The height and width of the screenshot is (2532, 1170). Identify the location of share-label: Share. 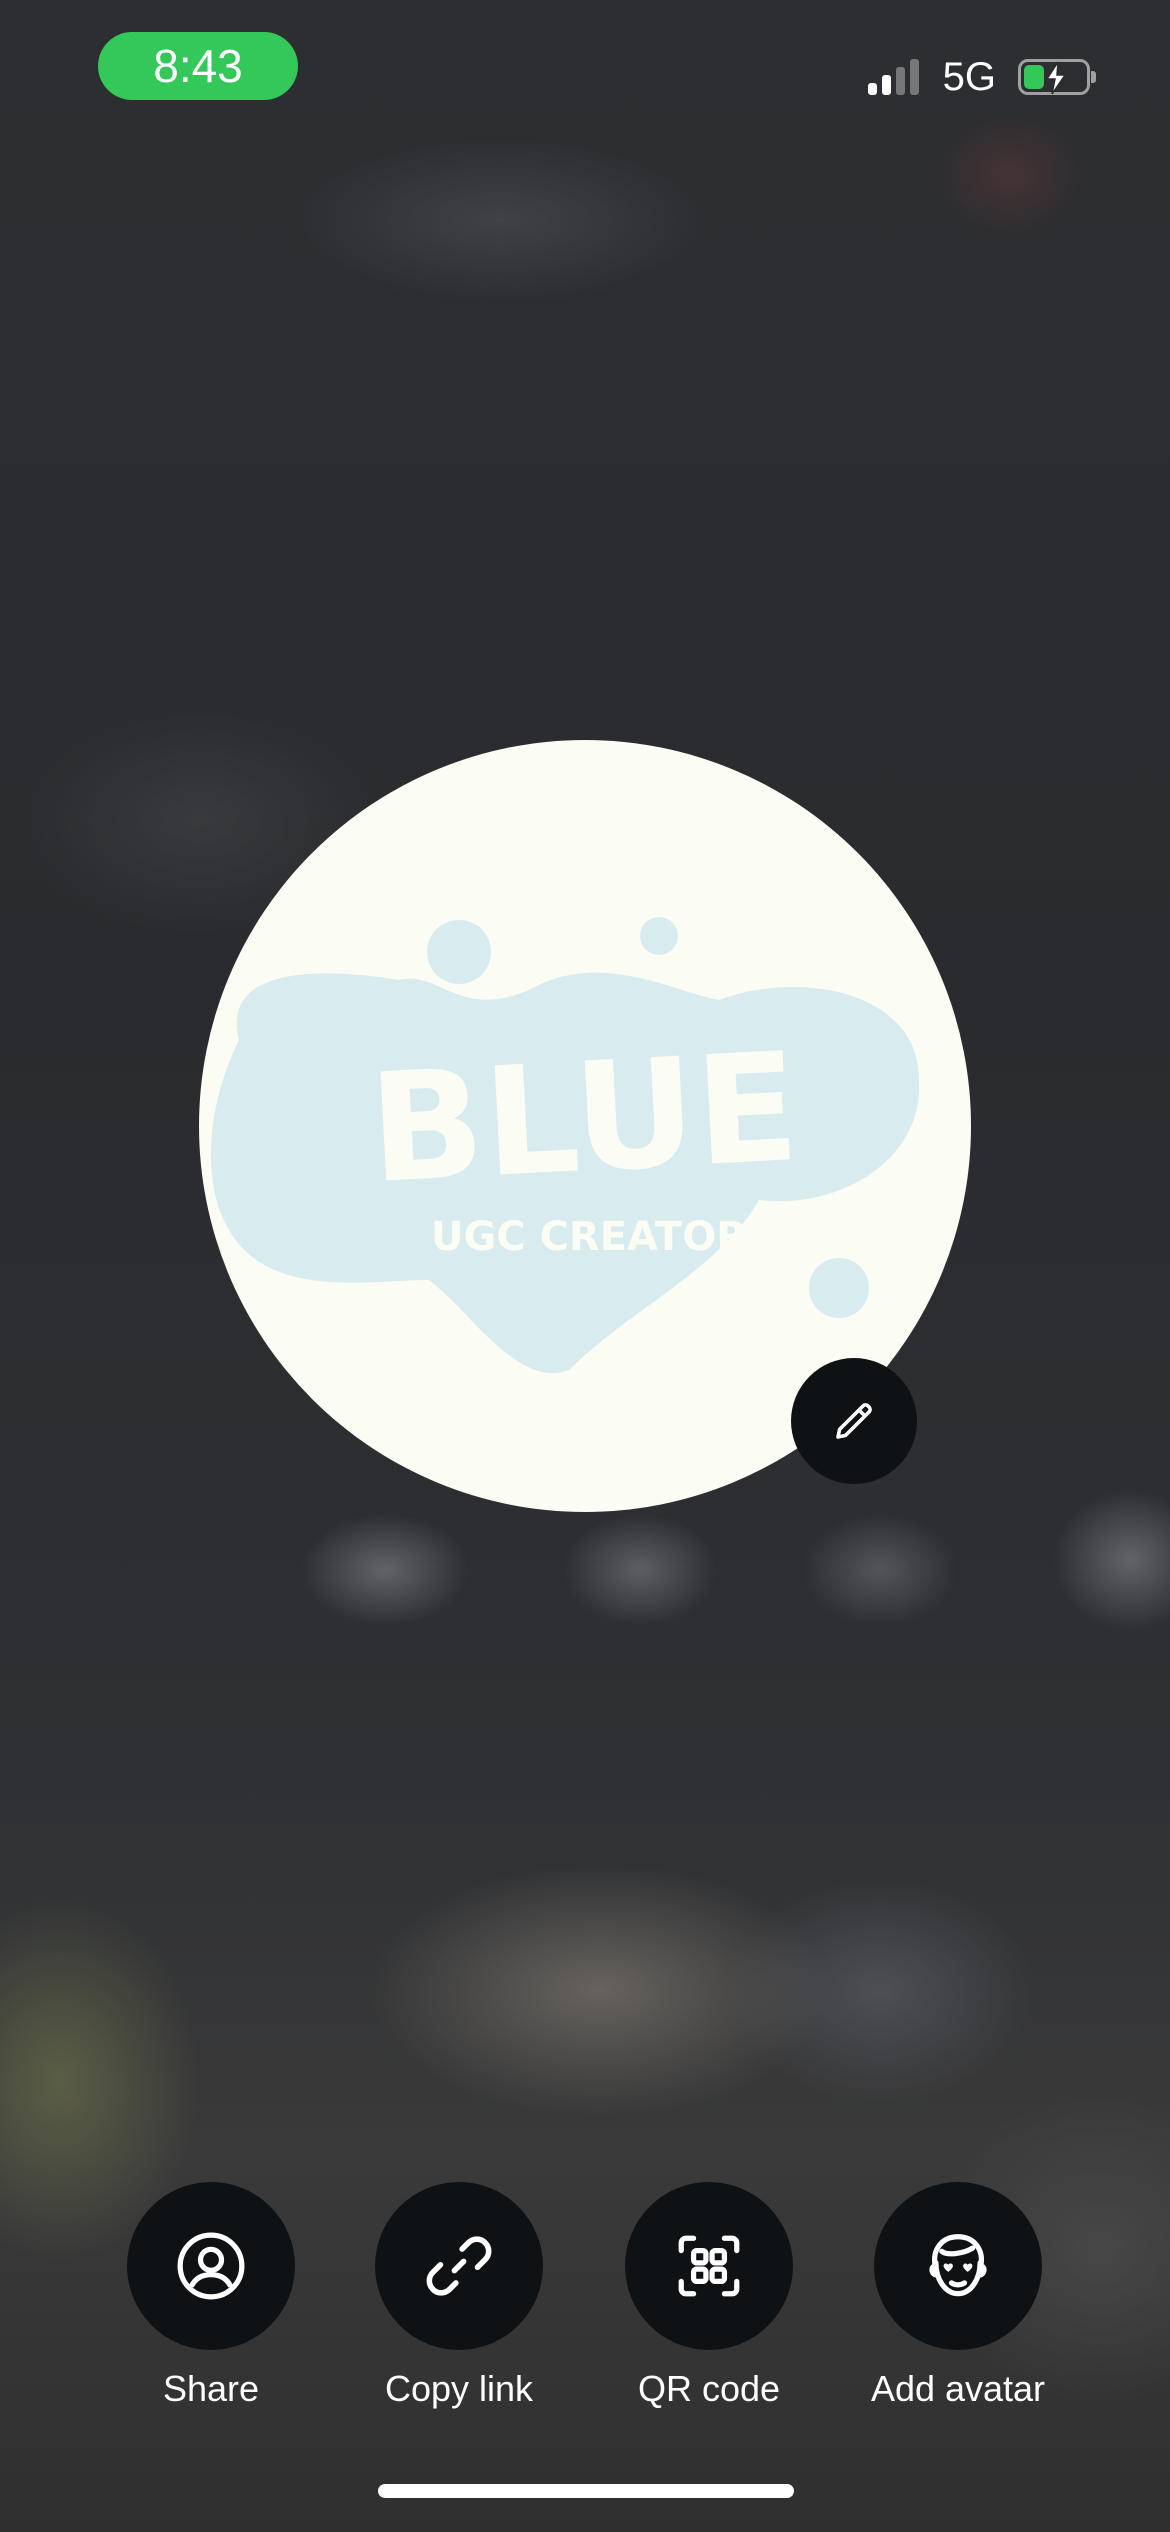
(211, 2388).